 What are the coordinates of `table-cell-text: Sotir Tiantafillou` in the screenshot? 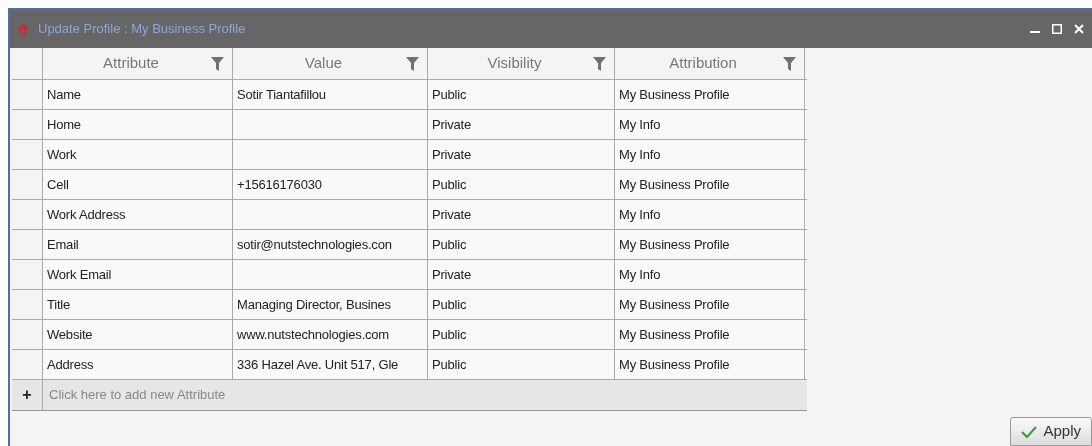 It's located at (281, 94).